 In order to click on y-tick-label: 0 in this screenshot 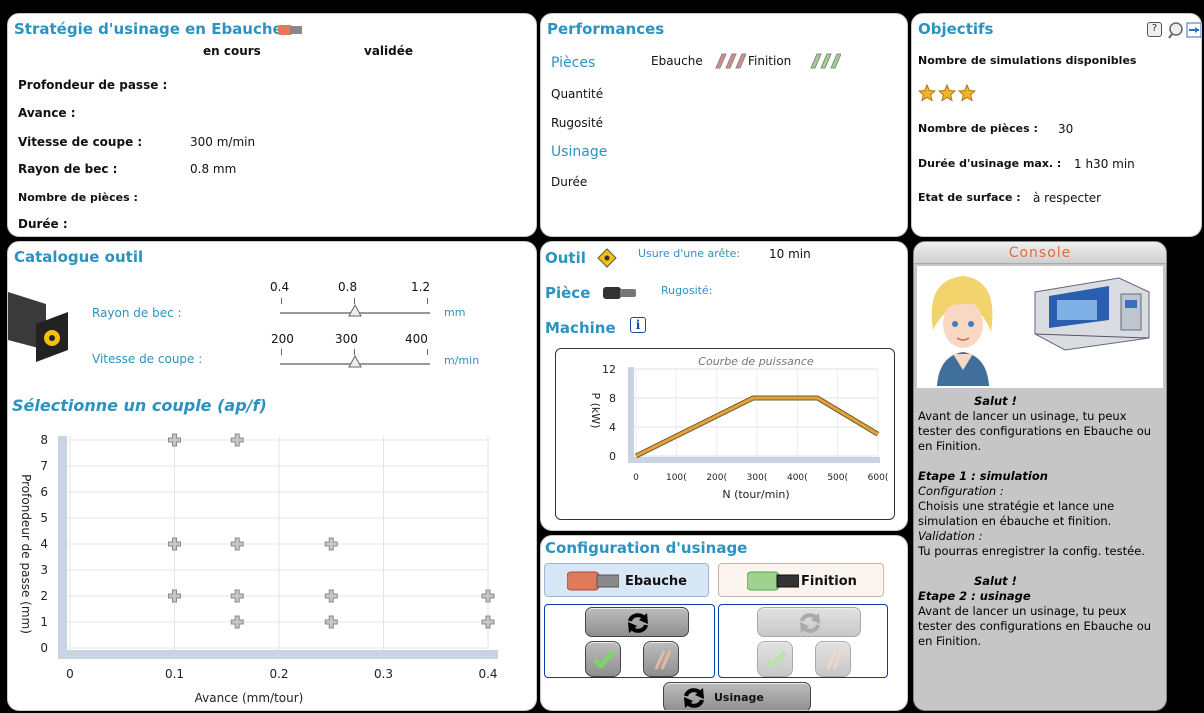, I will do `click(44, 648)`.